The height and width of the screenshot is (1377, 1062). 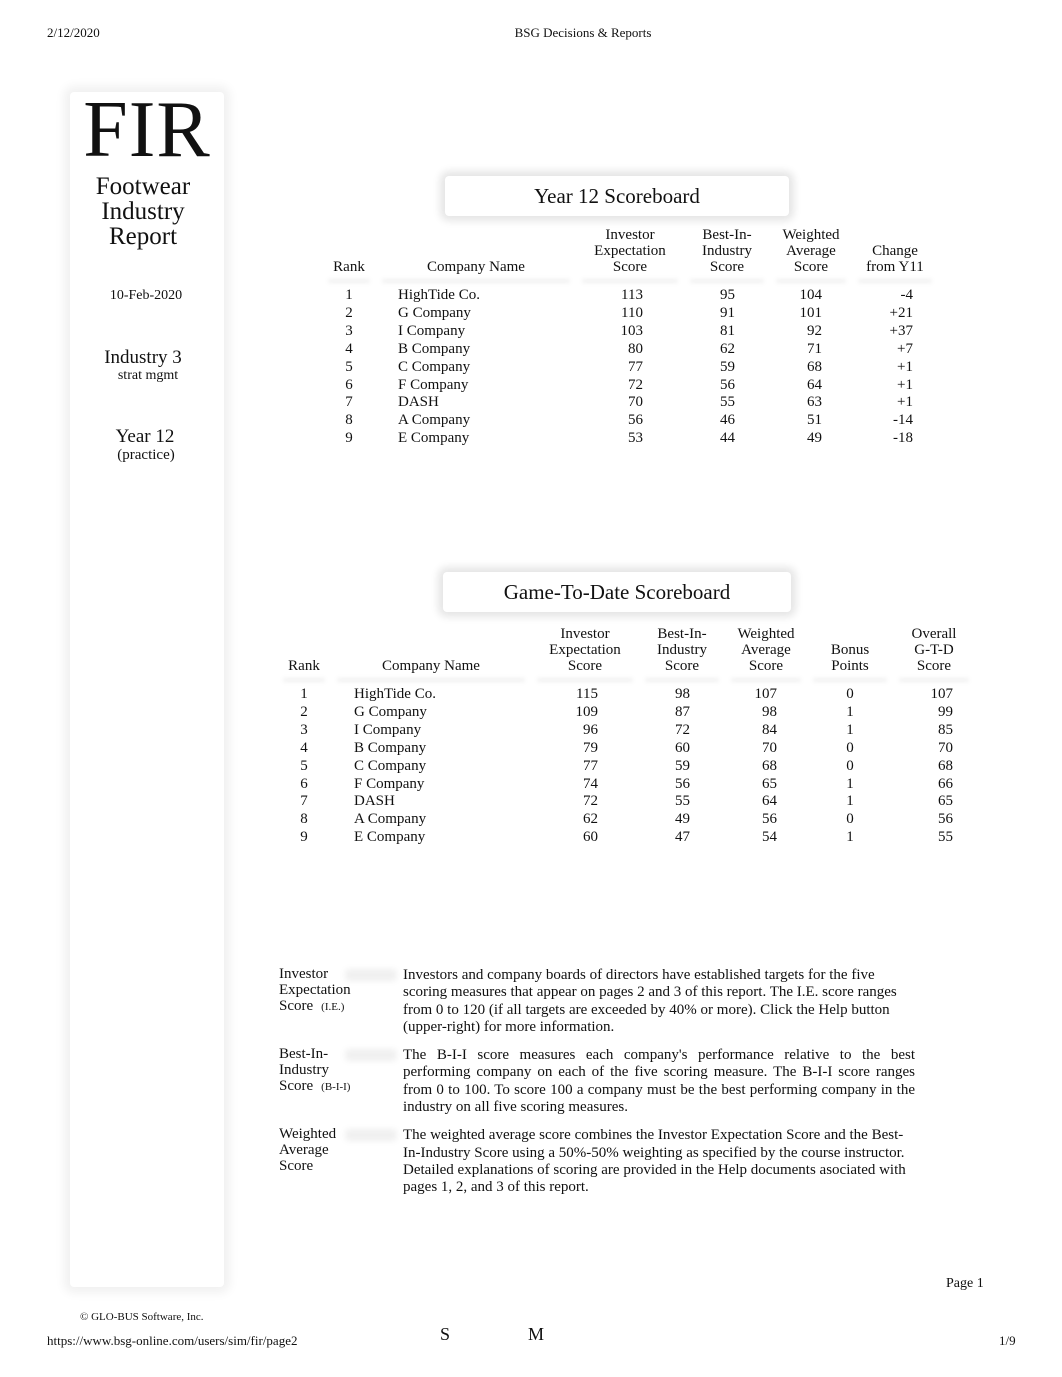 I want to click on cell-wa-score: 63, so click(x=814, y=402).